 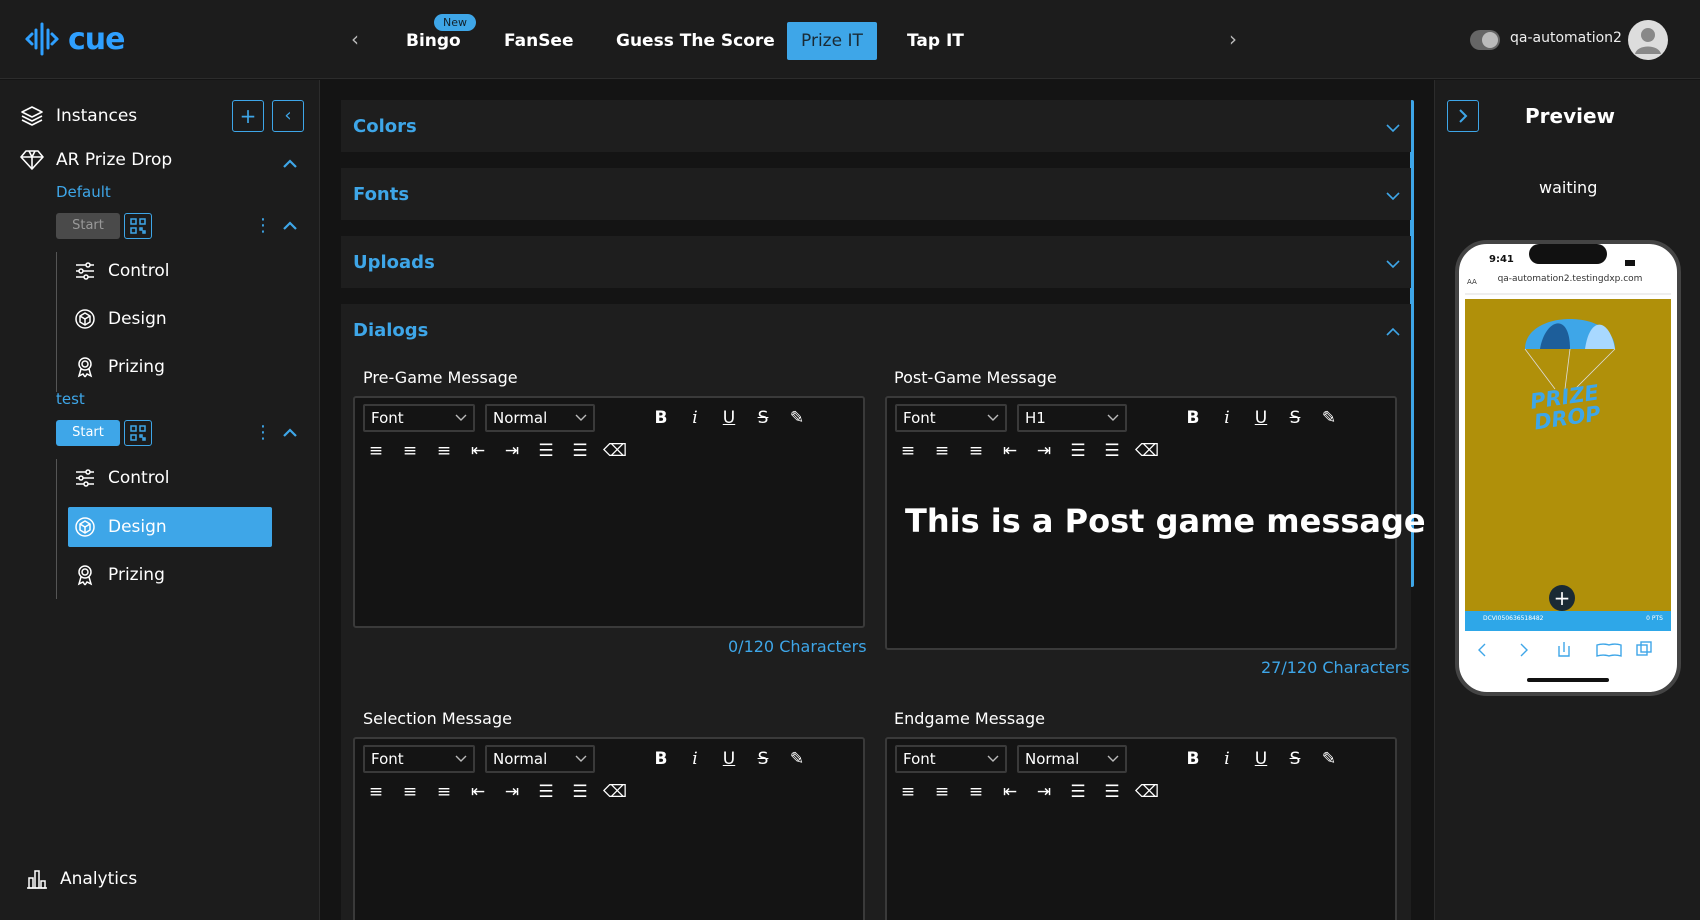 What do you see at coordinates (88, 226) in the screenshot?
I see `start-button-default: Start` at bounding box center [88, 226].